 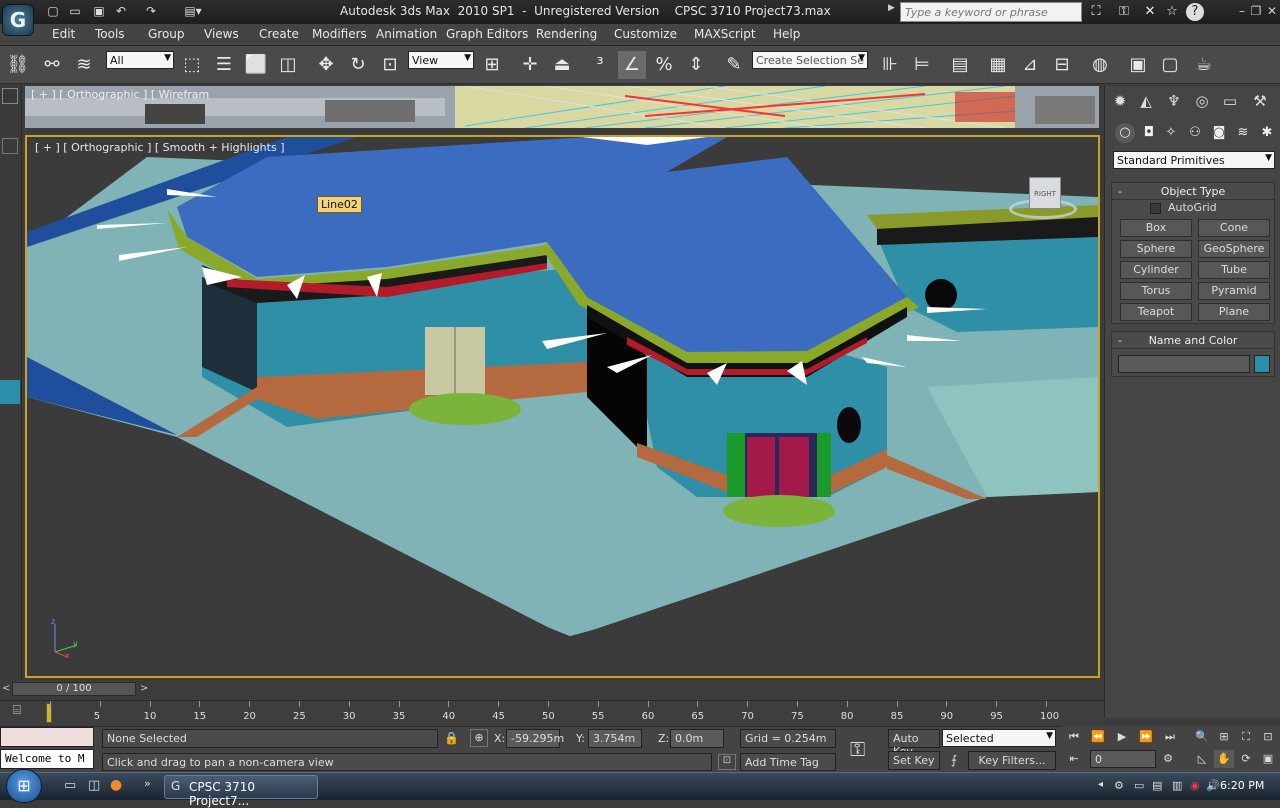 I want to click on teapot-button: Teapot, so click(x=1156, y=312).